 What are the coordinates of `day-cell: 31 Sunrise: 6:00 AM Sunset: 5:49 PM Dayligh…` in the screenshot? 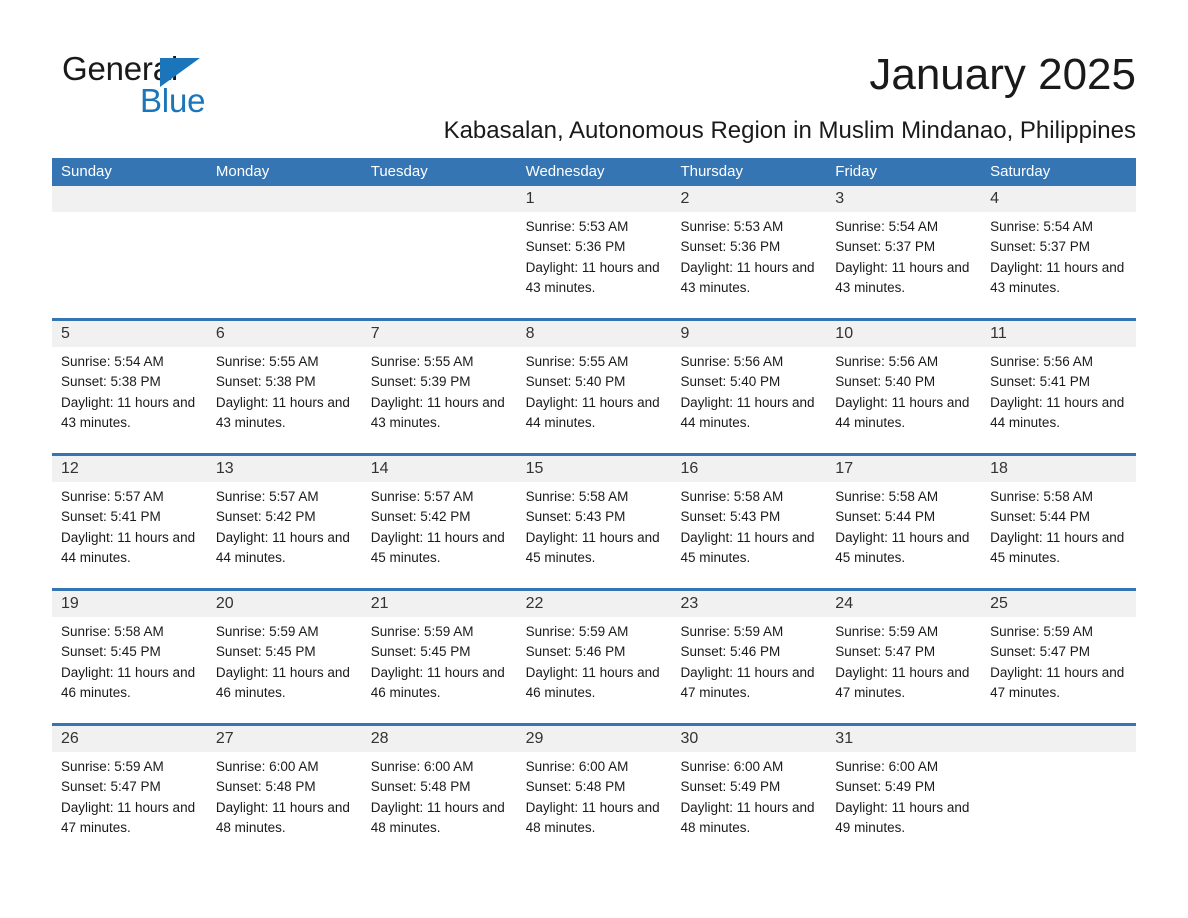 It's located at (904, 792).